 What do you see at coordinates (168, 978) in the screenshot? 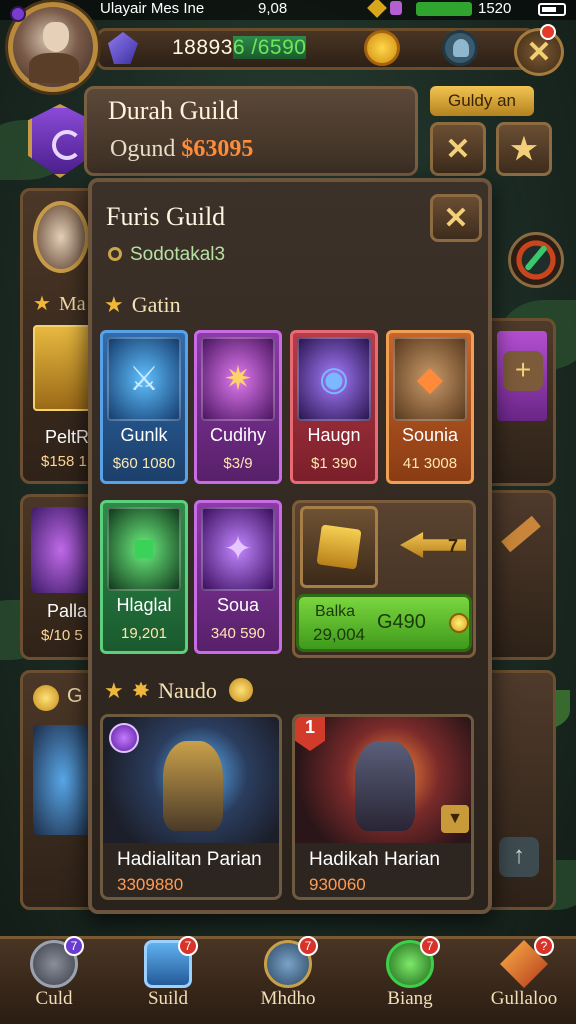
I see `nav-item-suild: 7 Suild` at bounding box center [168, 978].